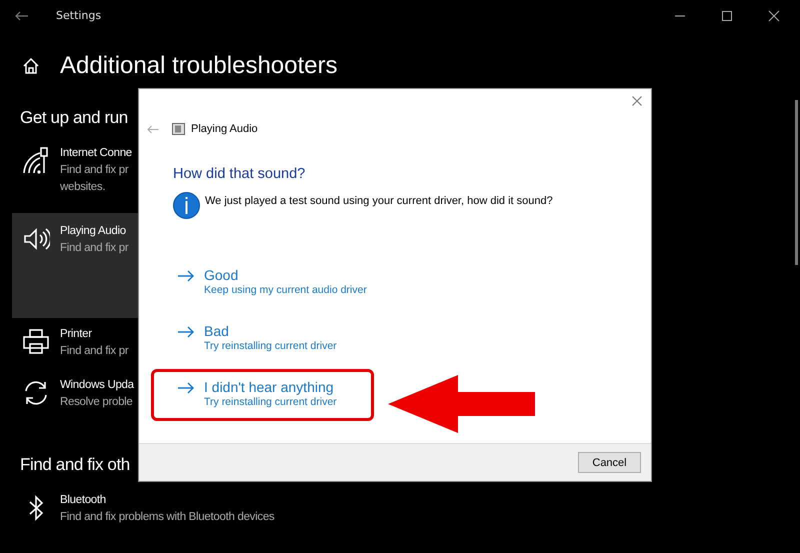 The width and height of the screenshot is (800, 553). Describe the element at coordinates (239, 174) in the screenshot. I see `dialog-heading: How did that sound?` at that location.